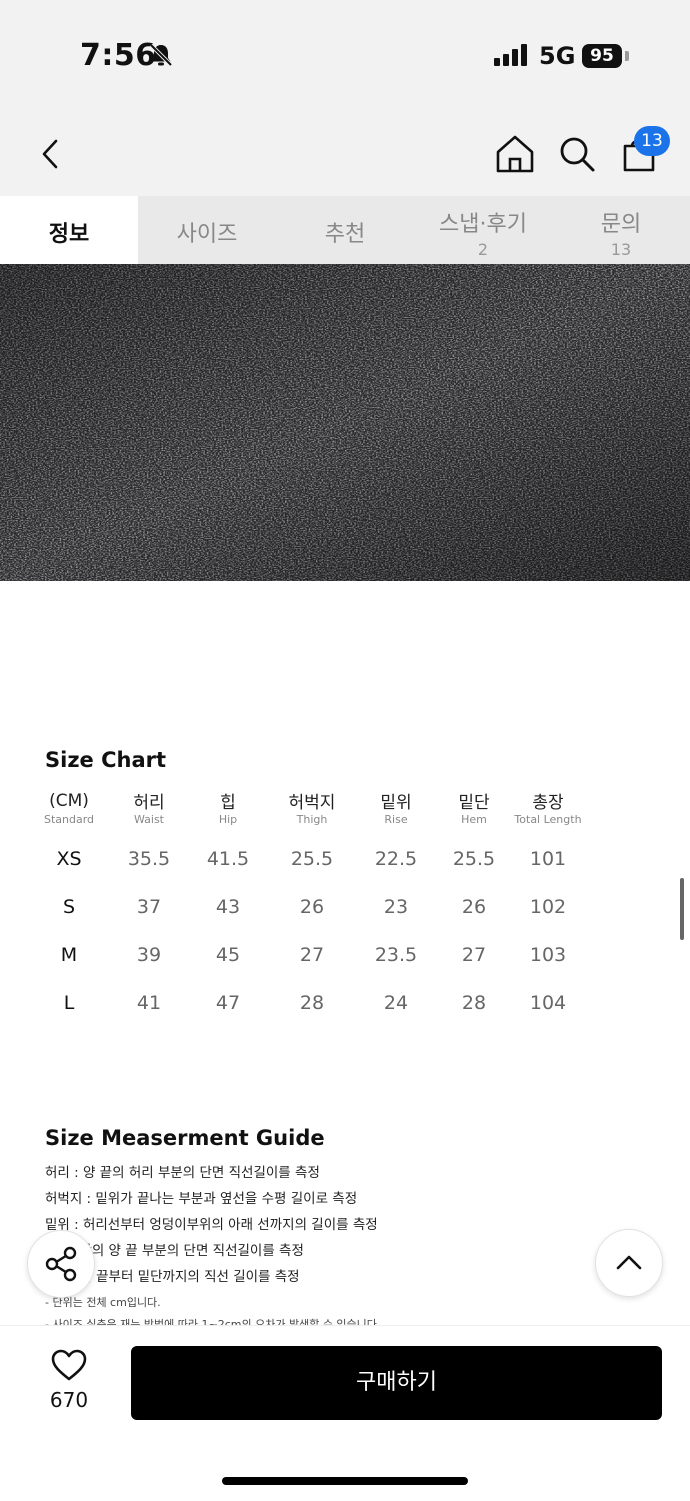 This screenshot has width=690, height=1501. I want to click on table-cell: 41, so click(149, 1003).